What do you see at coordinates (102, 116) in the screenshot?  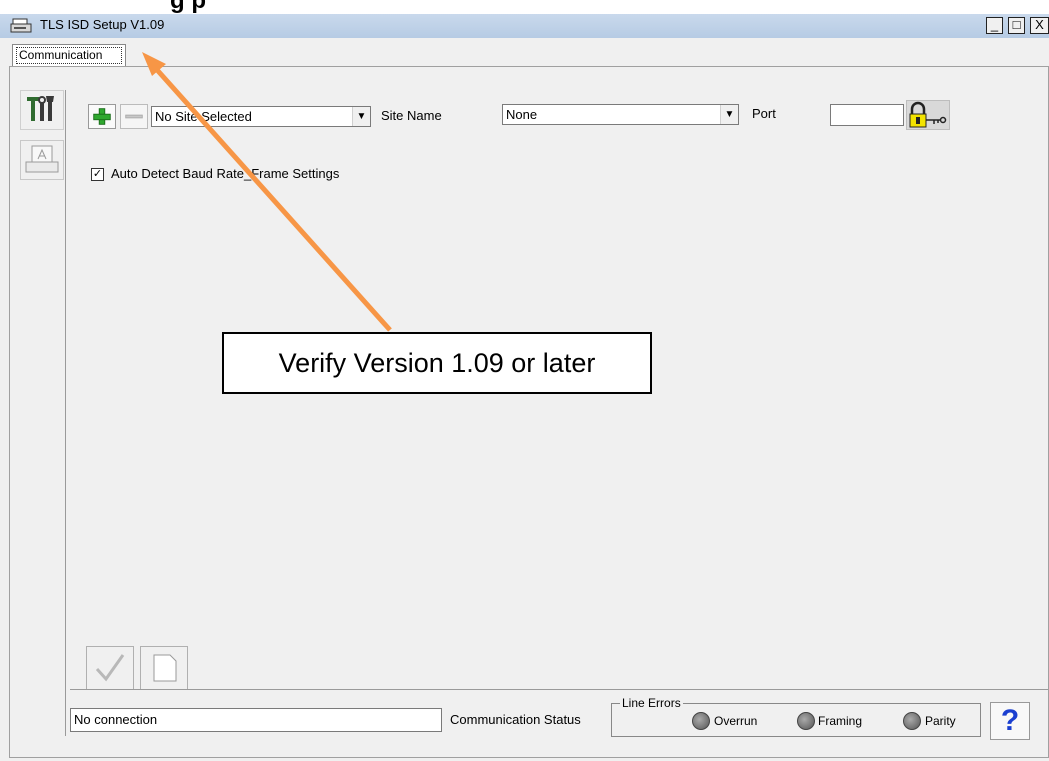 I see `add-site-button` at bounding box center [102, 116].